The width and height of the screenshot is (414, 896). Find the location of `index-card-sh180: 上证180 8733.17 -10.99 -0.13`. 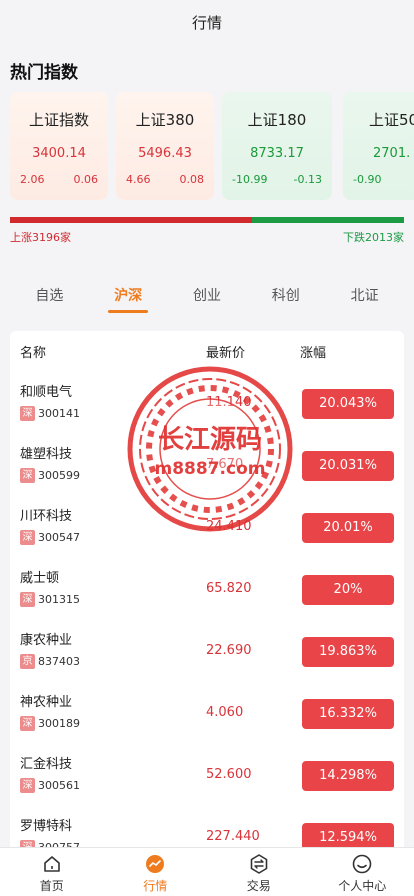

index-card-sh180: 上证180 8733.17 -10.99 -0.13 is located at coordinates (277, 146).